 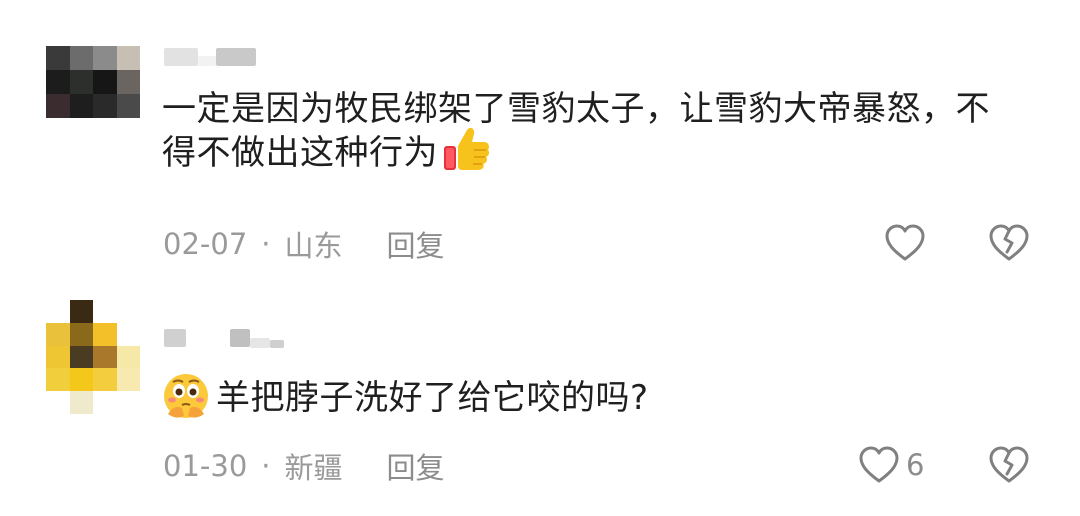 What do you see at coordinates (313, 468) in the screenshot?
I see `comment-location: 新疆` at bounding box center [313, 468].